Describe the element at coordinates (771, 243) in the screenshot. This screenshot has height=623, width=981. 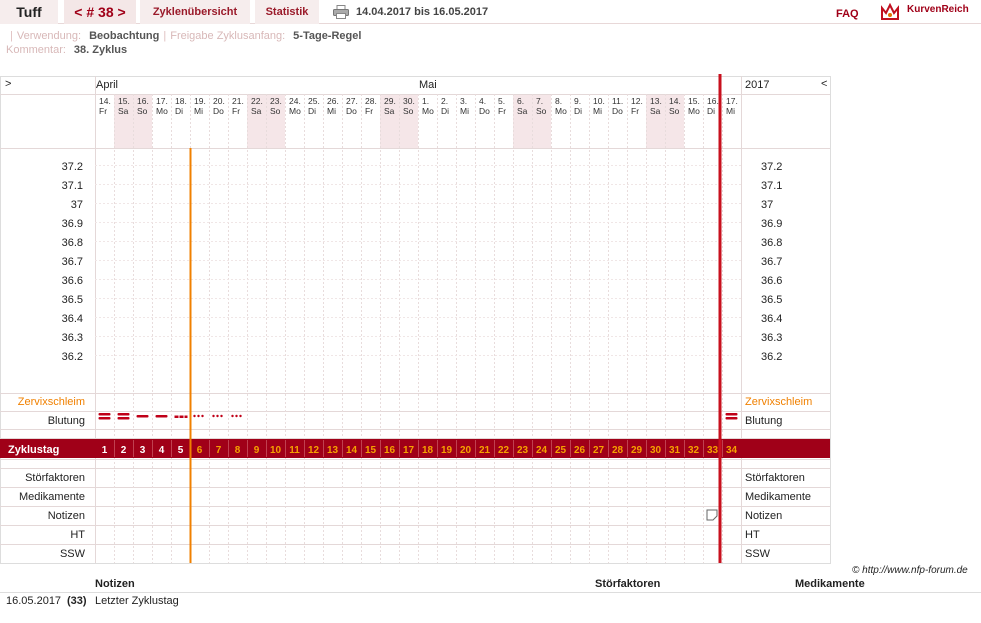
I see `temp-tick-right: 36.8` at that location.